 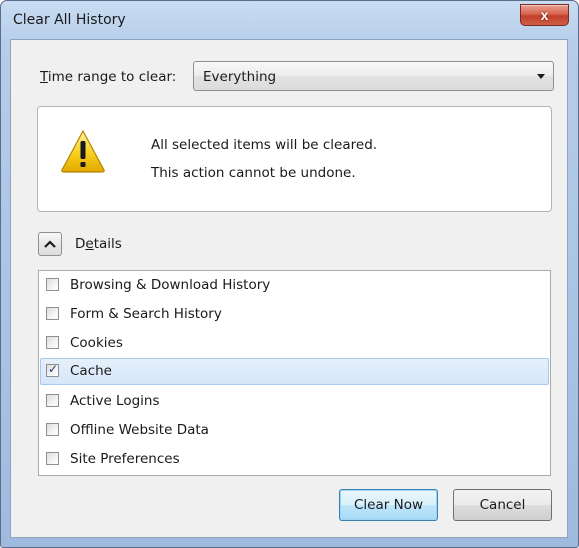 I want to click on list-item-cookies: Cookies, so click(x=294, y=343).